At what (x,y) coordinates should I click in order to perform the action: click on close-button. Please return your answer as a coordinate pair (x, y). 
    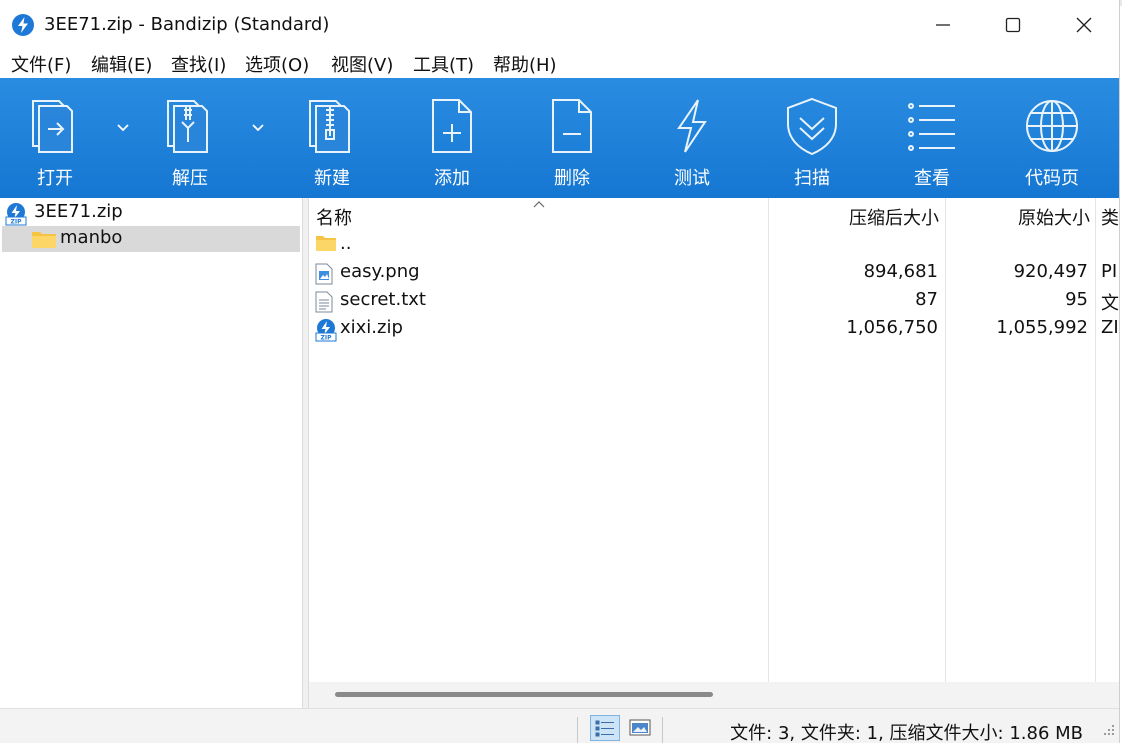
    Looking at the image, I should click on (1084, 25).